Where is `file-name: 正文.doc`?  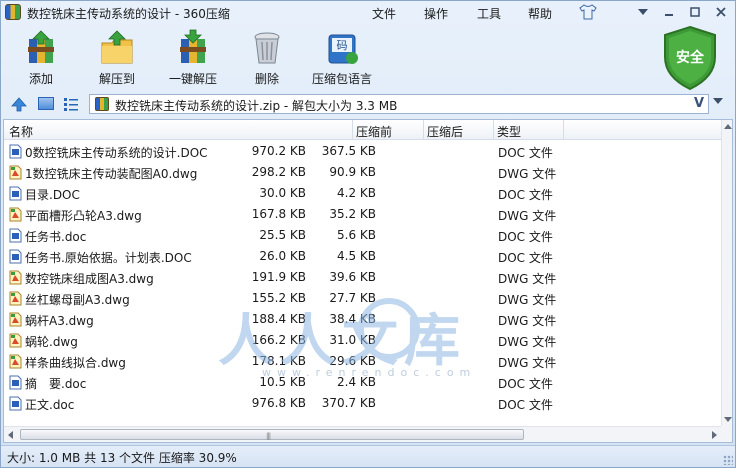 file-name: 正文.doc is located at coordinates (50, 405).